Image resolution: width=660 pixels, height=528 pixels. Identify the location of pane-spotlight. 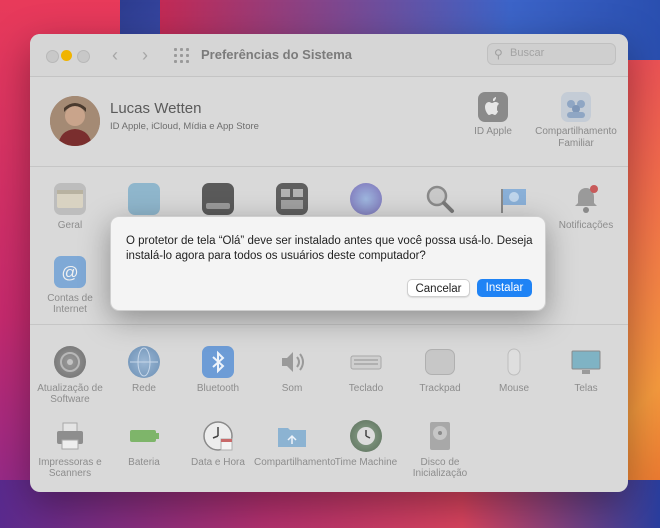
(440, 201).